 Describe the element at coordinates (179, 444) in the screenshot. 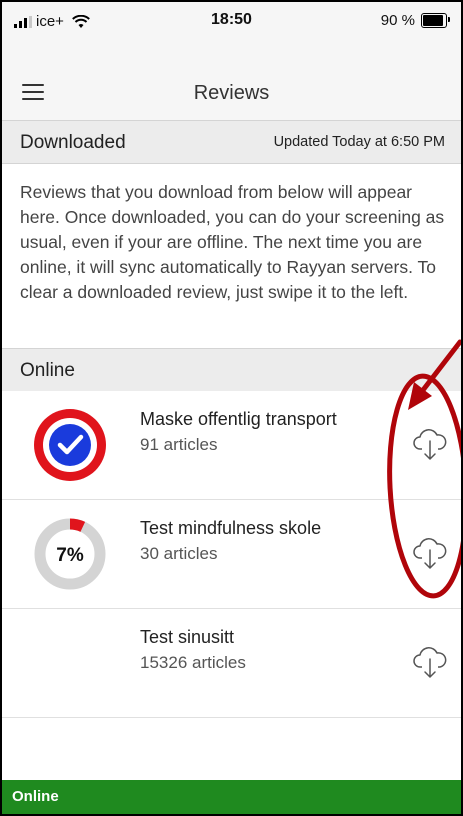

I see `review-count: 91 articles` at that location.